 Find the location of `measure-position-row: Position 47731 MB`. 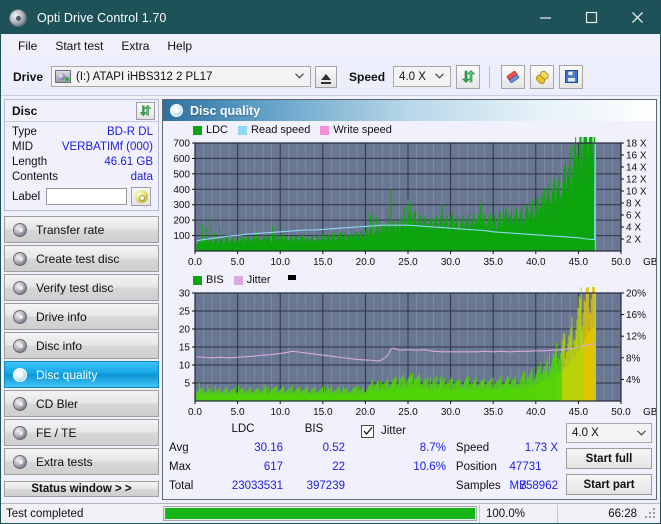

measure-position-row: Position 47731 MB is located at coordinates (507, 475).